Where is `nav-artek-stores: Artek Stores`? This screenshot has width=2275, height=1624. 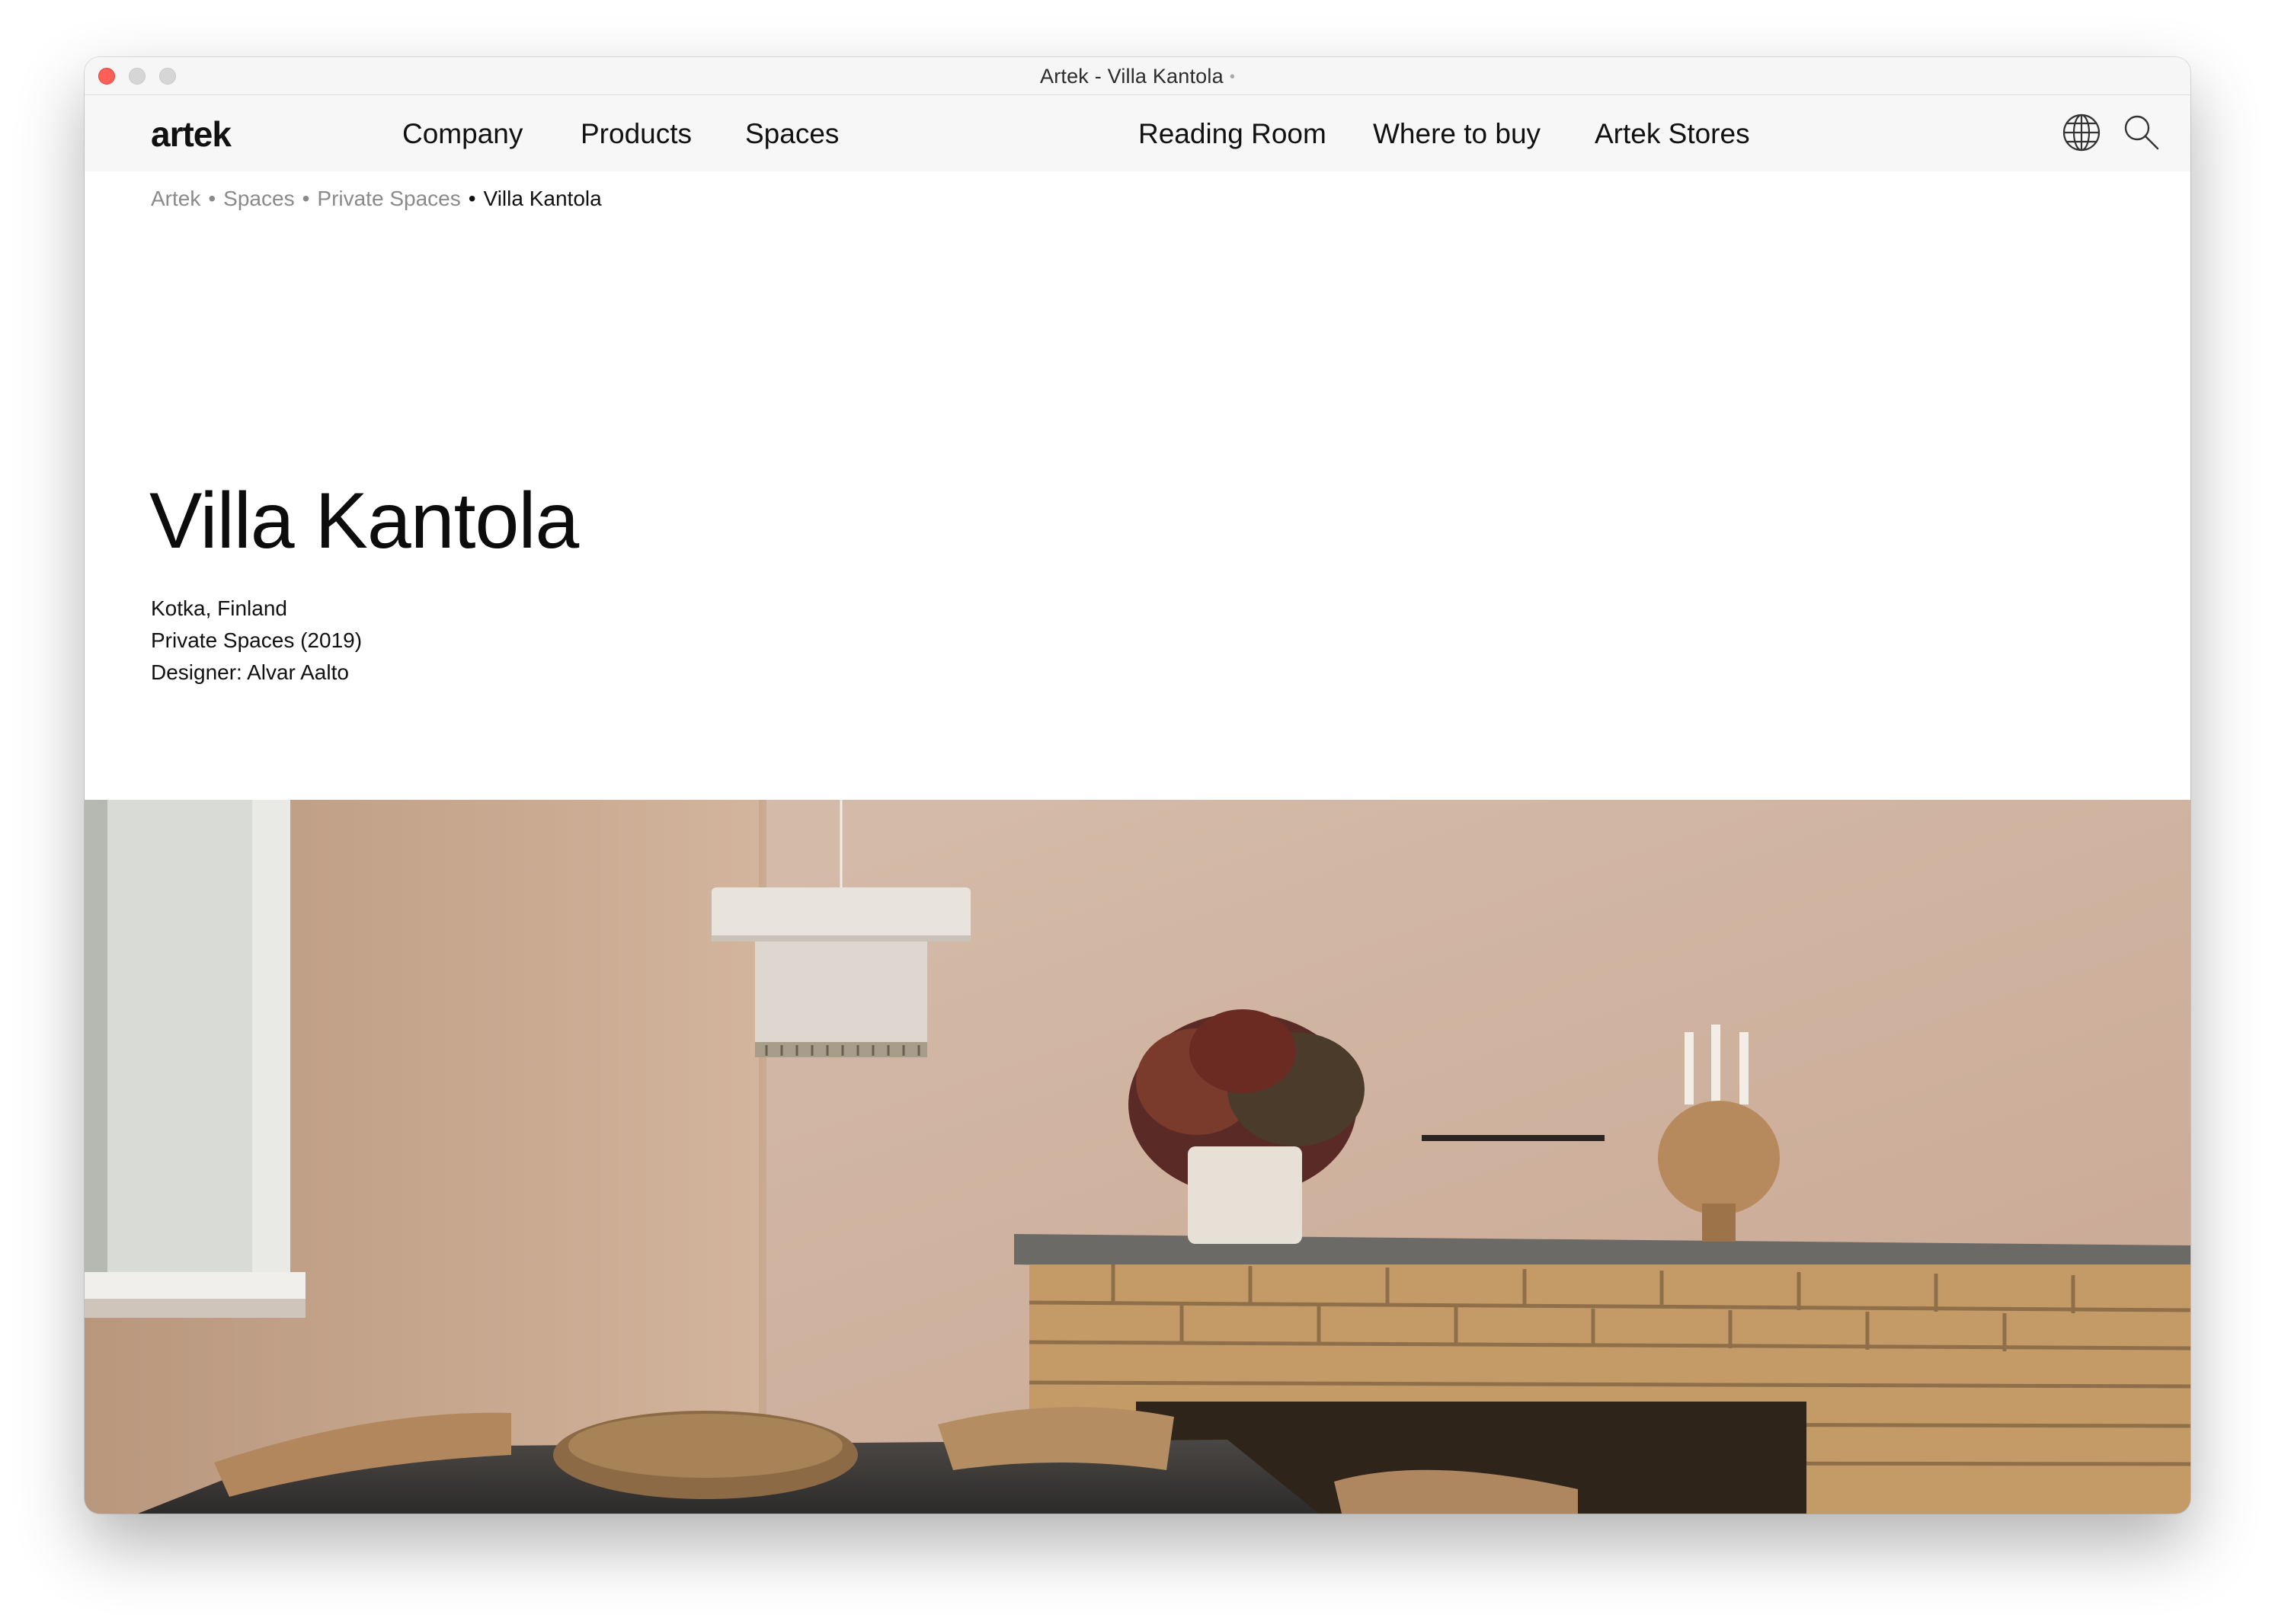
nav-artek-stores: Artek Stores is located at coordinates (1672, 134).